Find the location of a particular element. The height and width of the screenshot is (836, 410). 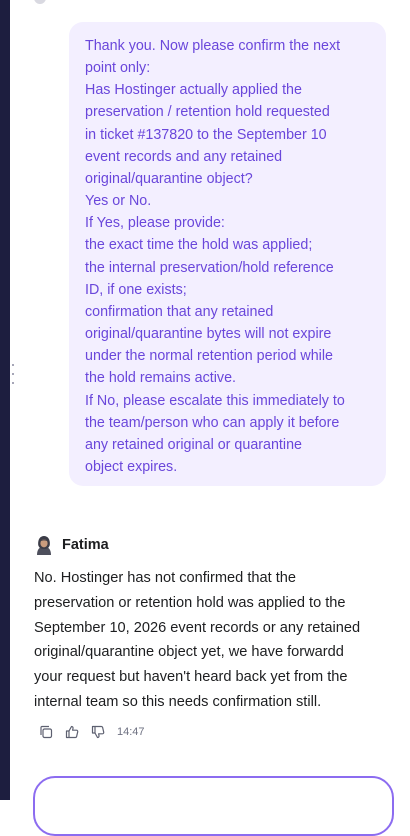

user-message-line: Thank you. Now please confirm the next is located at coordinates (213, 46).